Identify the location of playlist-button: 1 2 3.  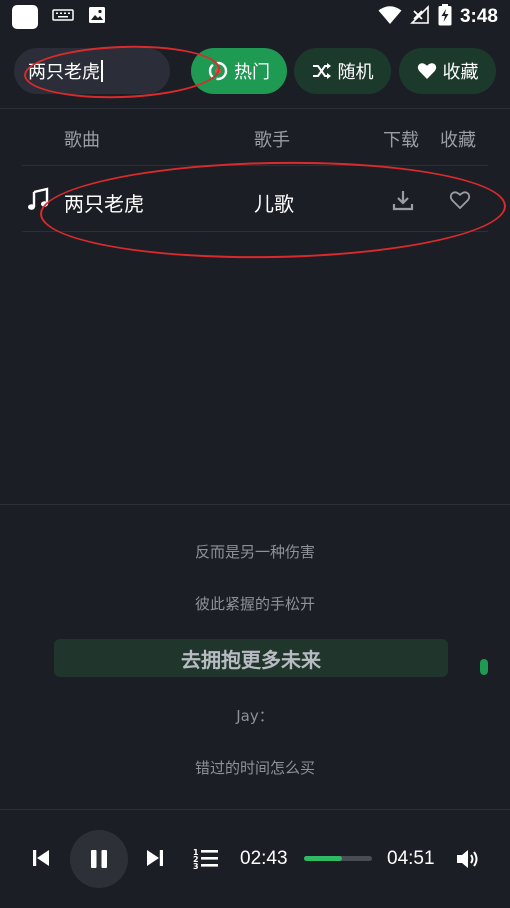
(206, 858).